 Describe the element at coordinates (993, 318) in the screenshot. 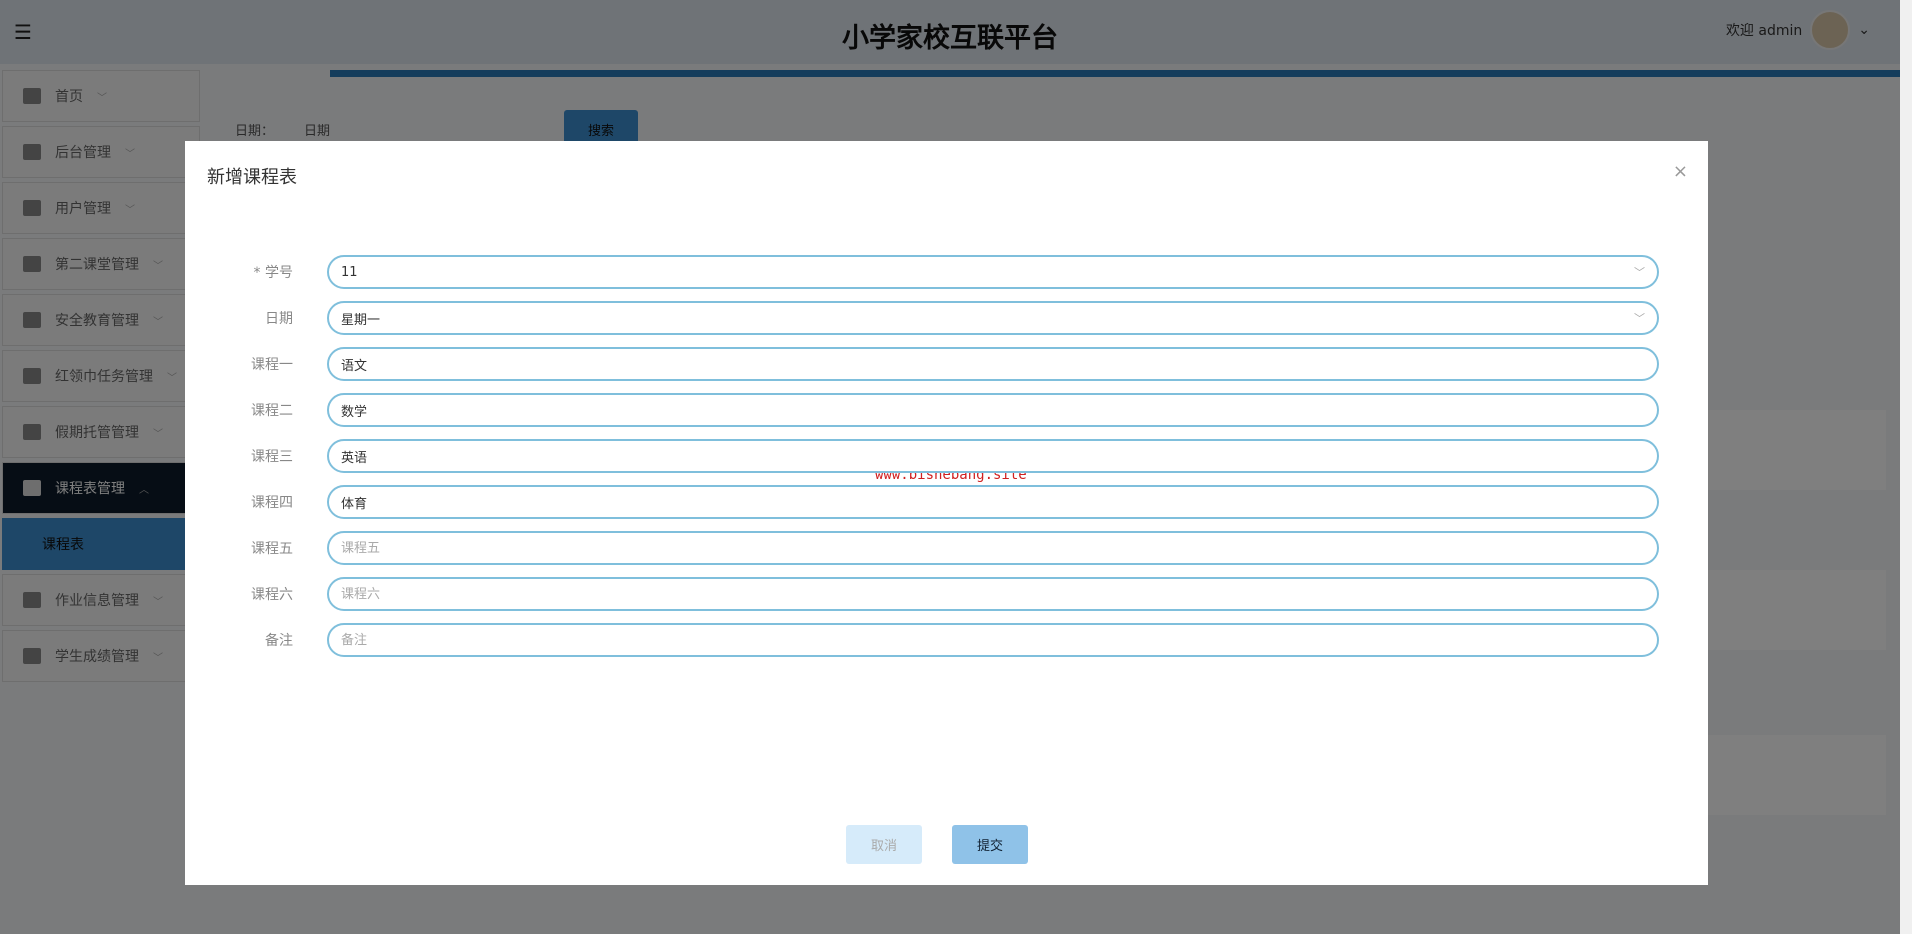

I see `select-field: 星期一 ﹀` at that location.